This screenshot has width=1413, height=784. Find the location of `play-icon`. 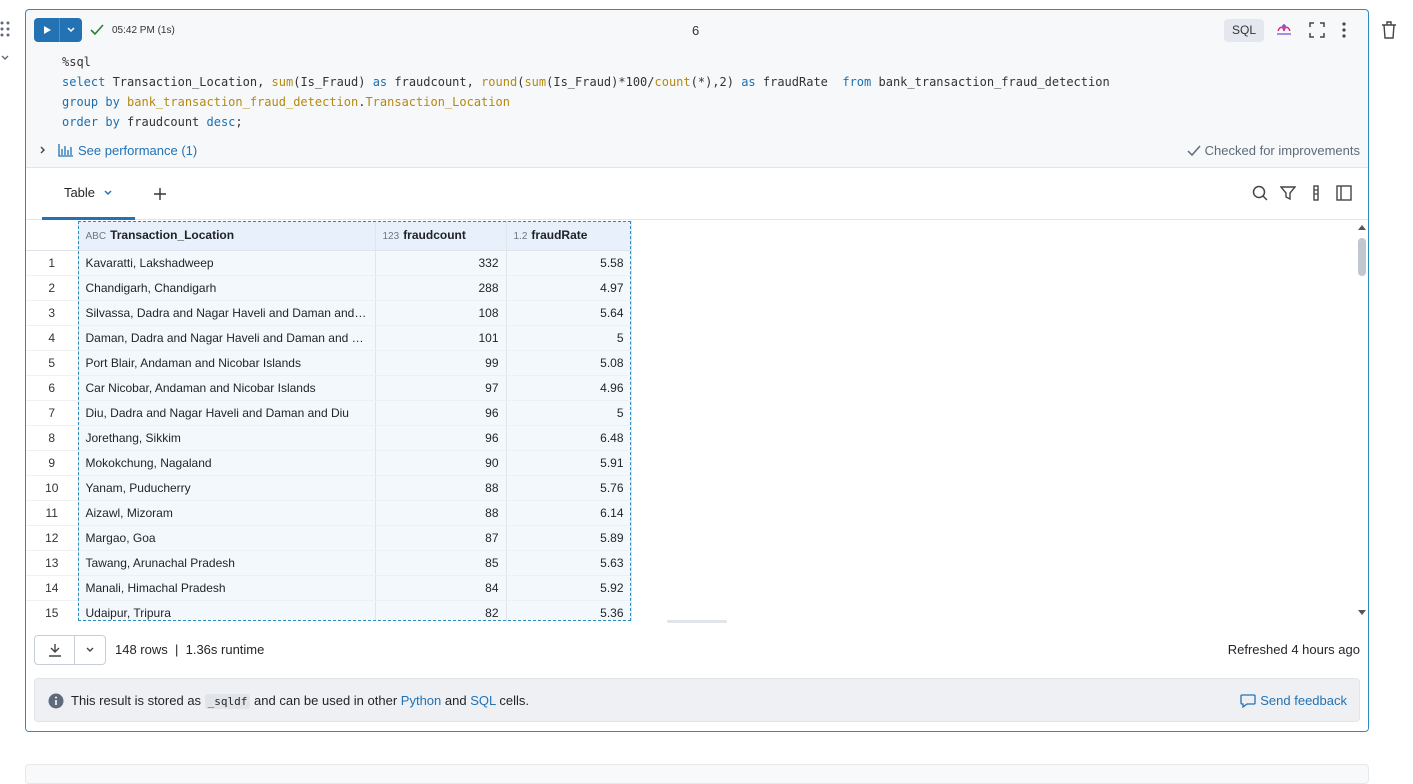

play-icon is located at coordinates (47, 30).